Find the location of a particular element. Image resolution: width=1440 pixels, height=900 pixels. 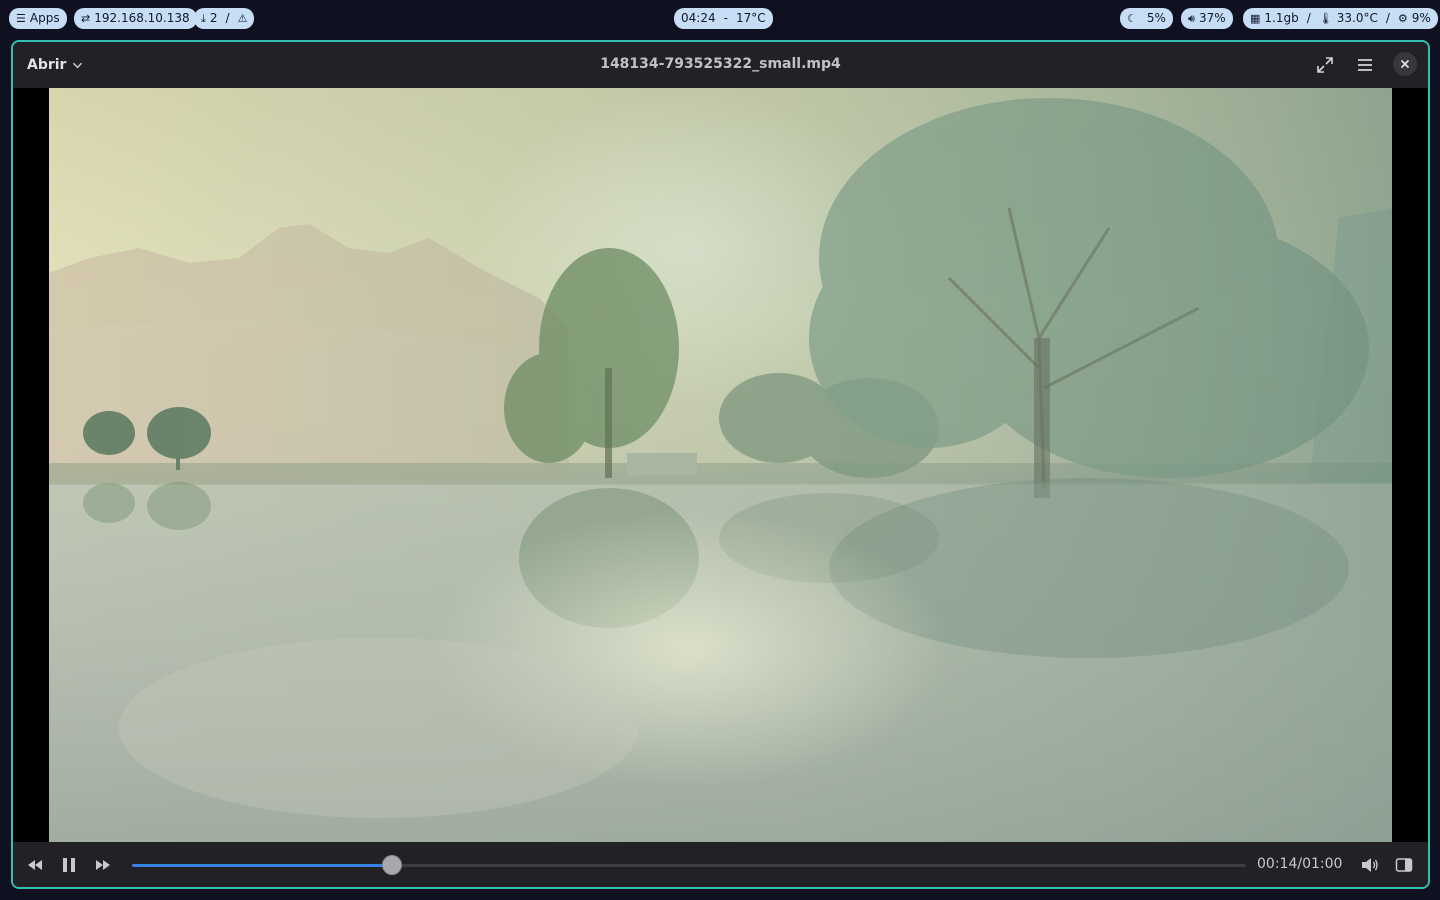

brightness-value: 5% is located at coordinates (1156, 18).